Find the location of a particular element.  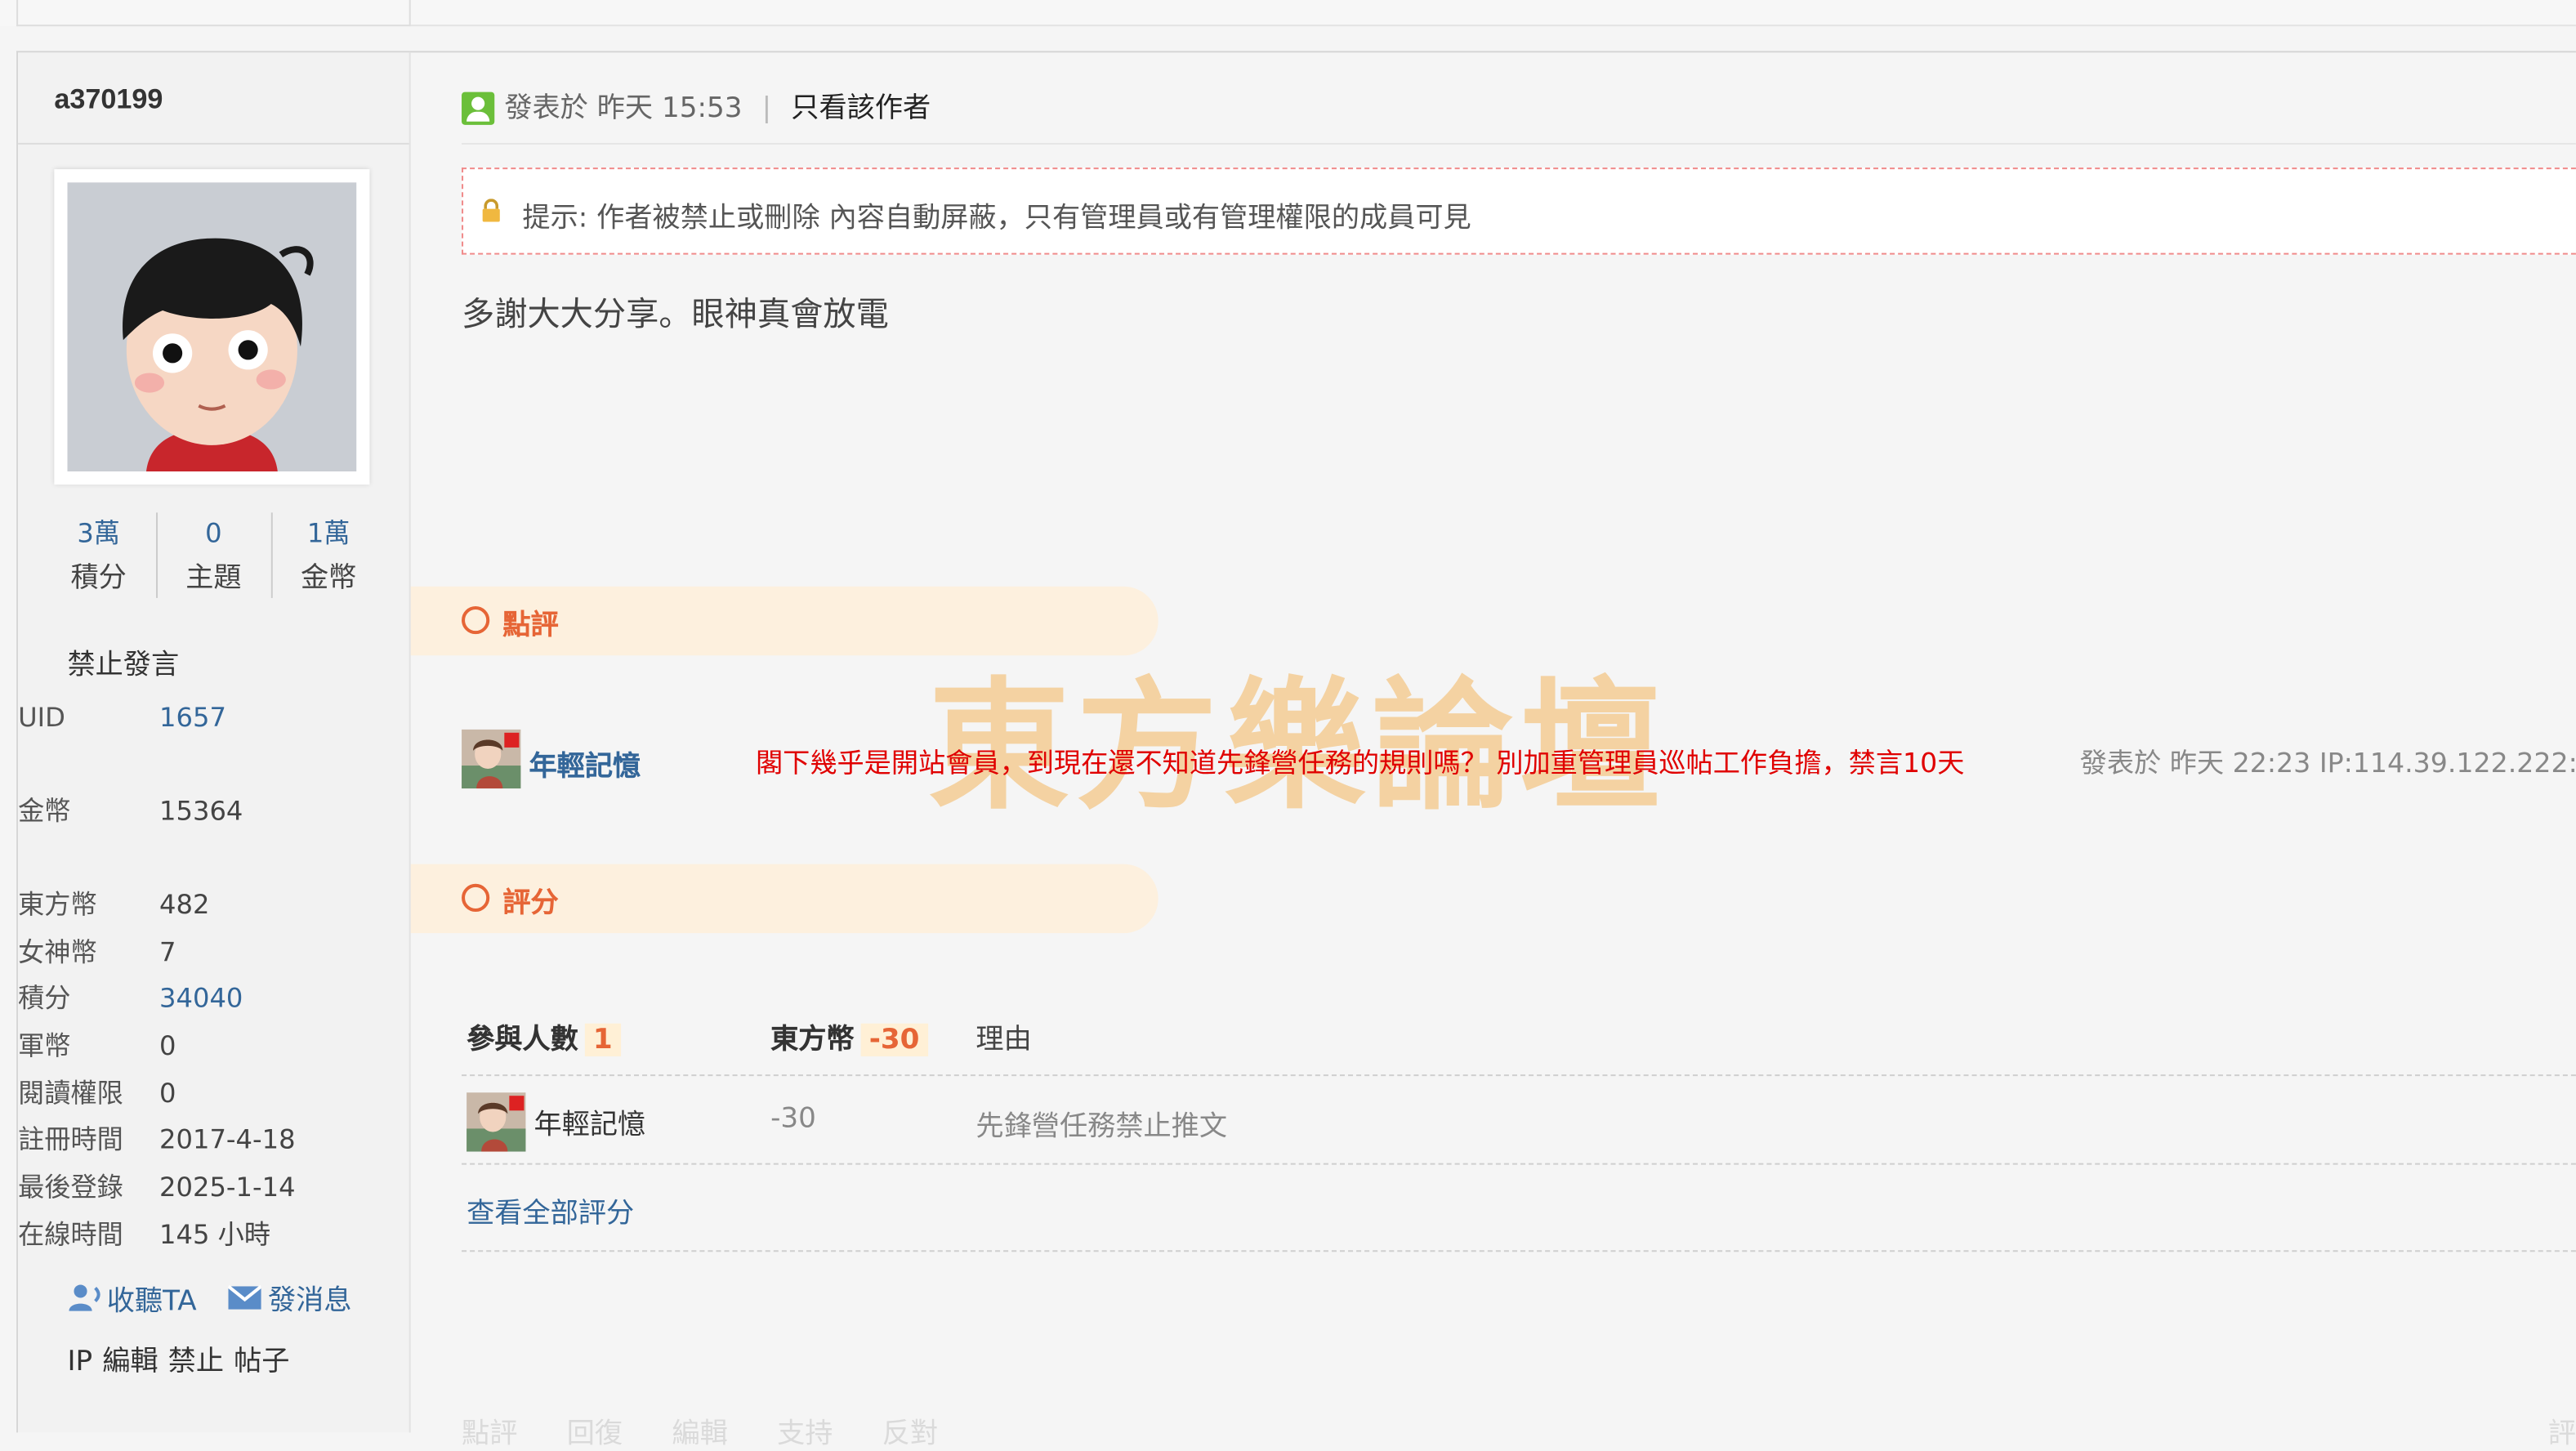

online-status-icon is located at coordinates (479, 108).